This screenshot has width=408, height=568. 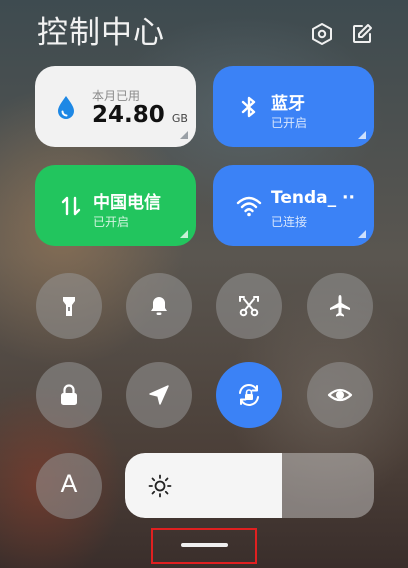 I want to click on eye-icon, so click(x=340, y=395).